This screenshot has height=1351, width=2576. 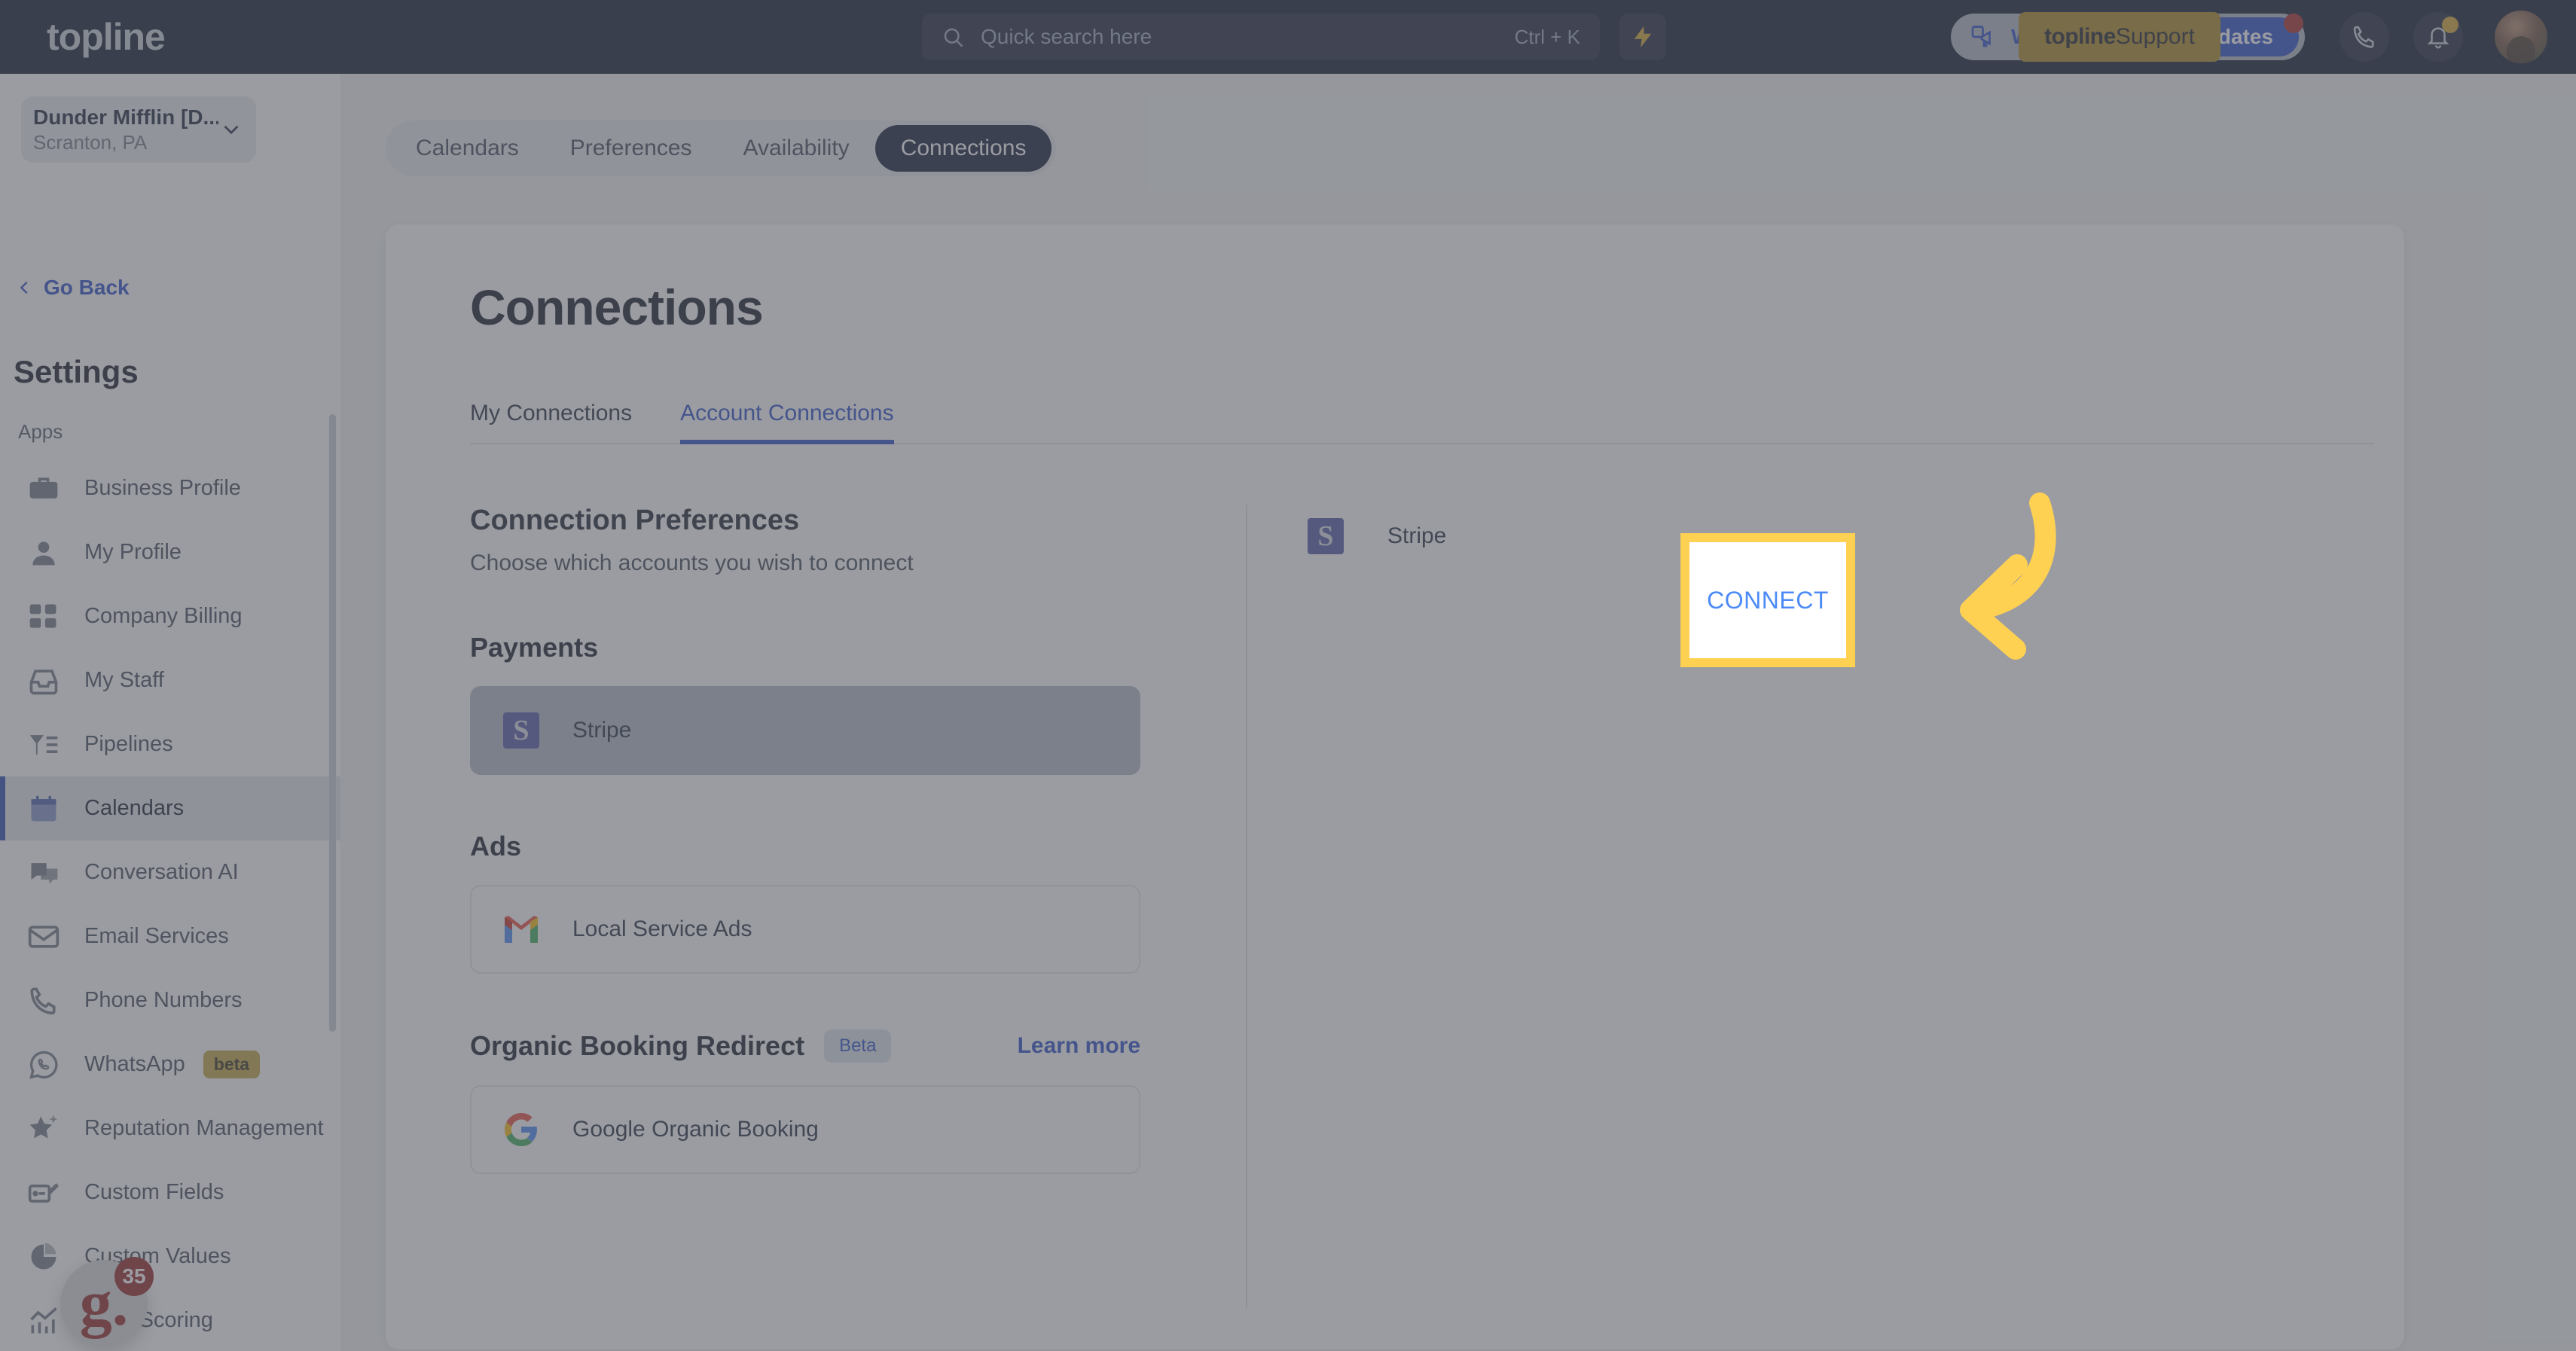 I want to click on subtab-my-connections: My Connections, so click(x=551, y=422).